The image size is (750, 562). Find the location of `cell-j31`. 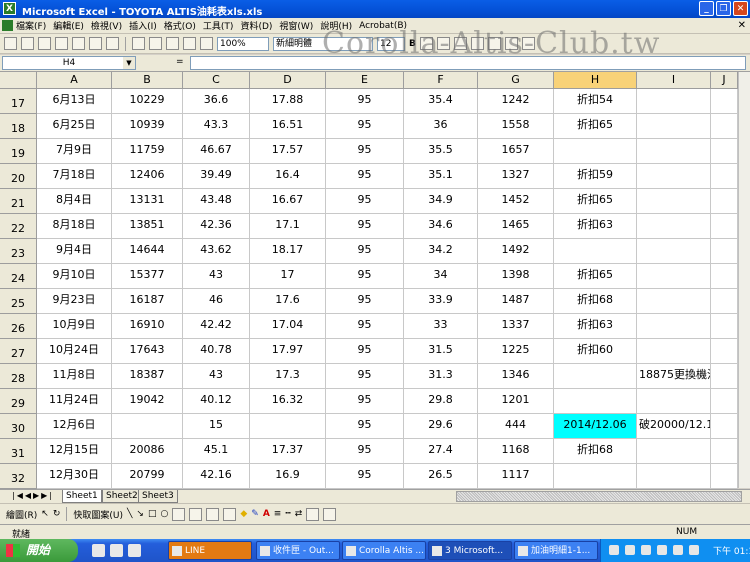

cell-j31 is located at coordinates (724, 451).